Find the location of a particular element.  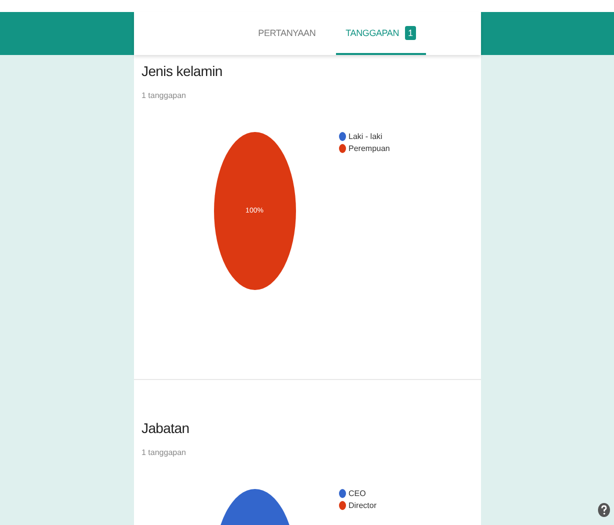

question-title: Jabatan is located at coordinates (166, 428).